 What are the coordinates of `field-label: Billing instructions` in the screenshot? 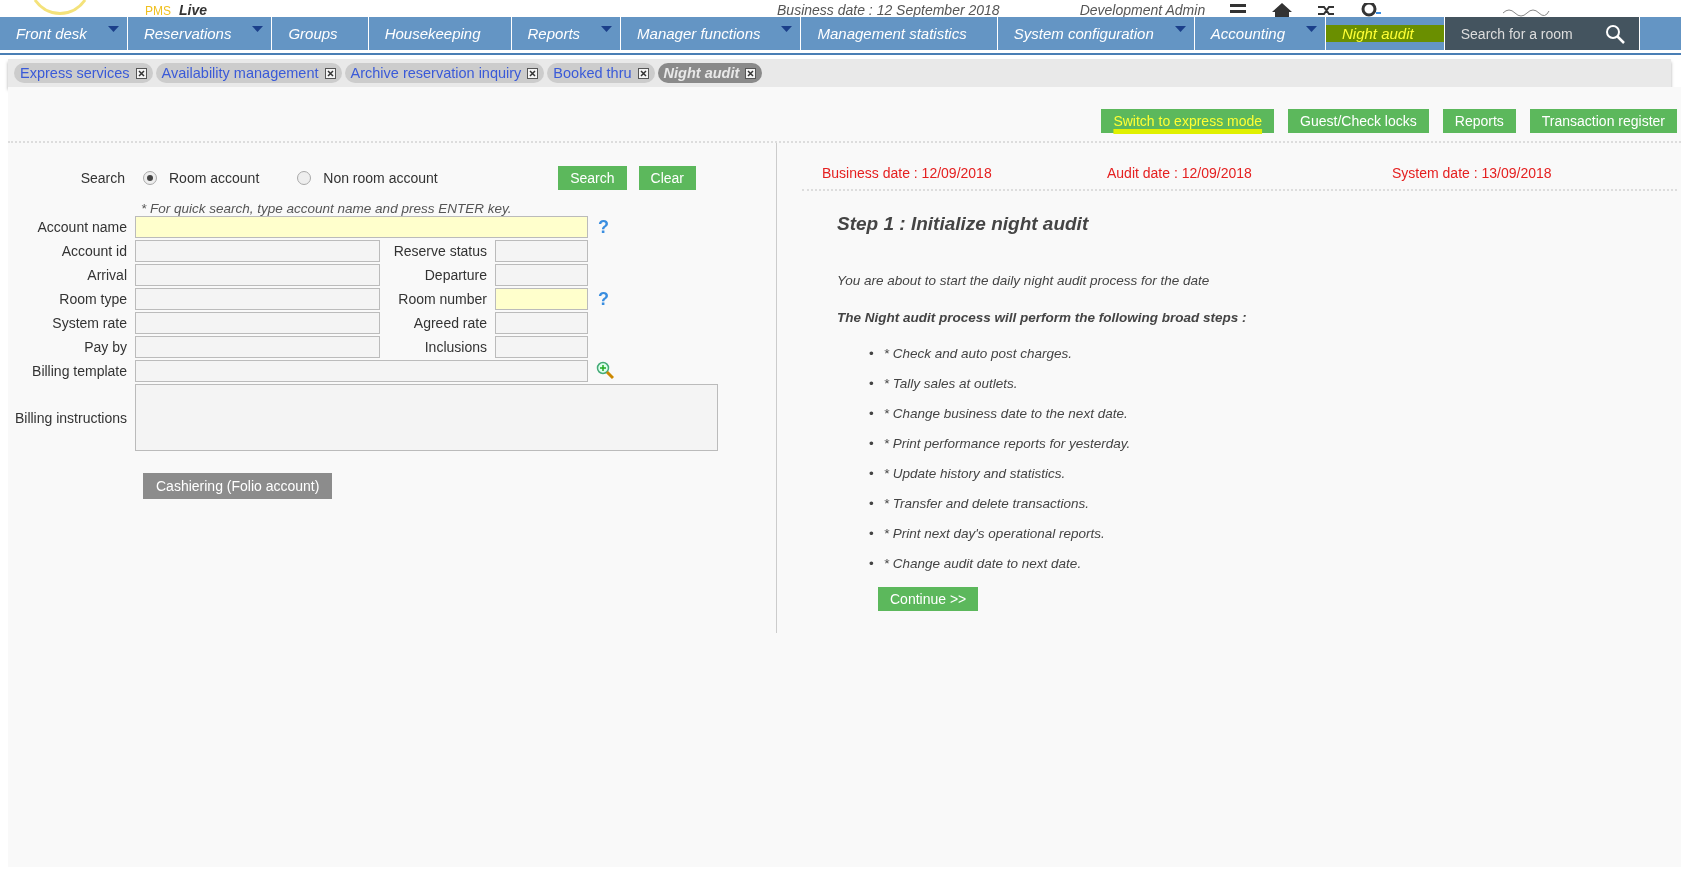 It's located at (70, 418).